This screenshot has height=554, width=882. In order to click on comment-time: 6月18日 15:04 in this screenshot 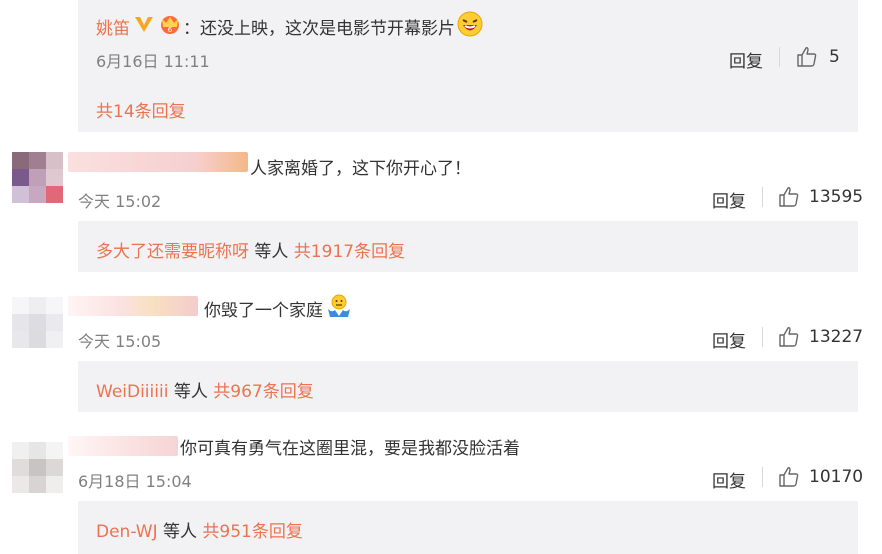, I will do `click(135, 481)`.